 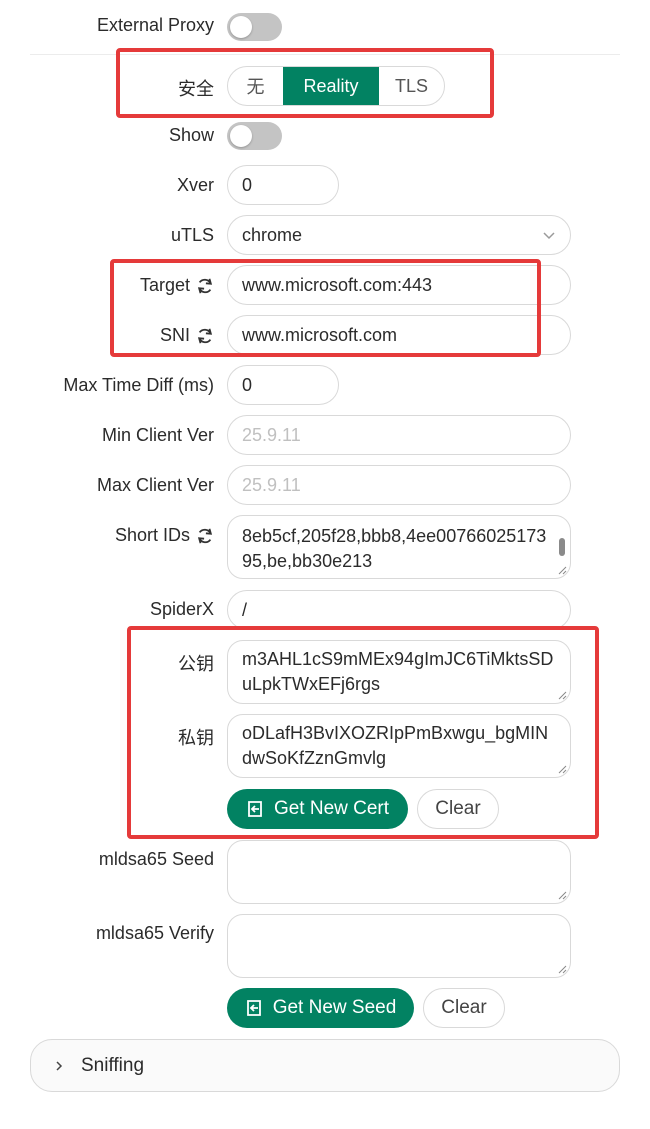 What do you see at coordinates (399, 485) in the screenshot?
I see `max-client-ver-input: 25.9.11` at bounding box center [399, 485].